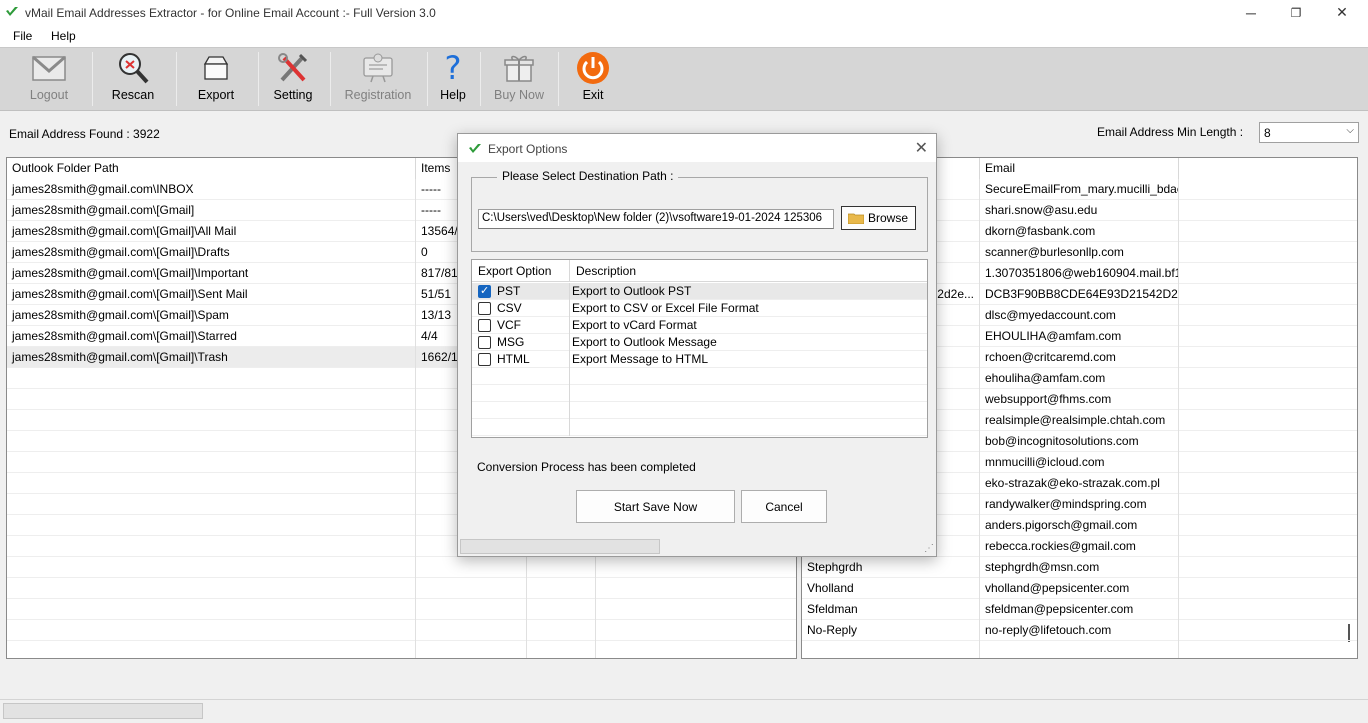  What do you see at coordinates (748, 271) in the screenshot?
I see `column-header-description: Description` at bounding box center [748, 271].